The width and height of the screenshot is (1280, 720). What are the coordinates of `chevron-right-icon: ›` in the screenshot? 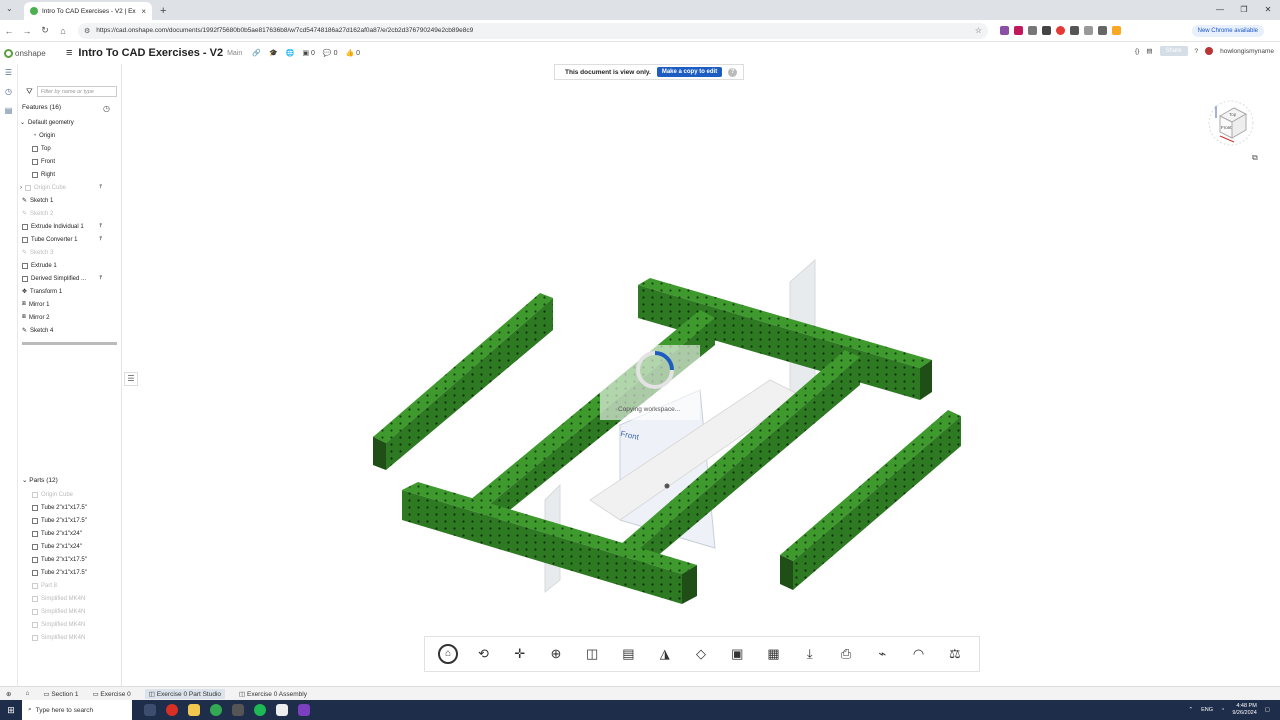 It's located at (21, 188).